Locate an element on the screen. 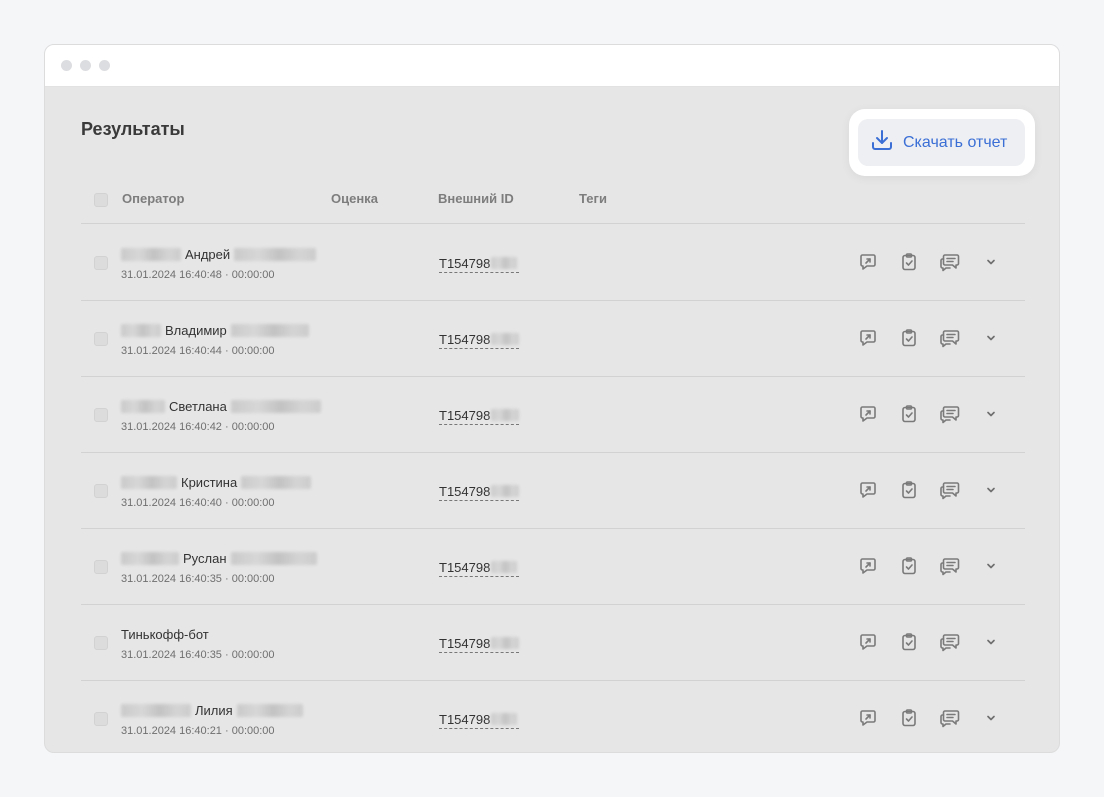  column-header-external-id: Внешний ID is located at coordinates (476, 198).